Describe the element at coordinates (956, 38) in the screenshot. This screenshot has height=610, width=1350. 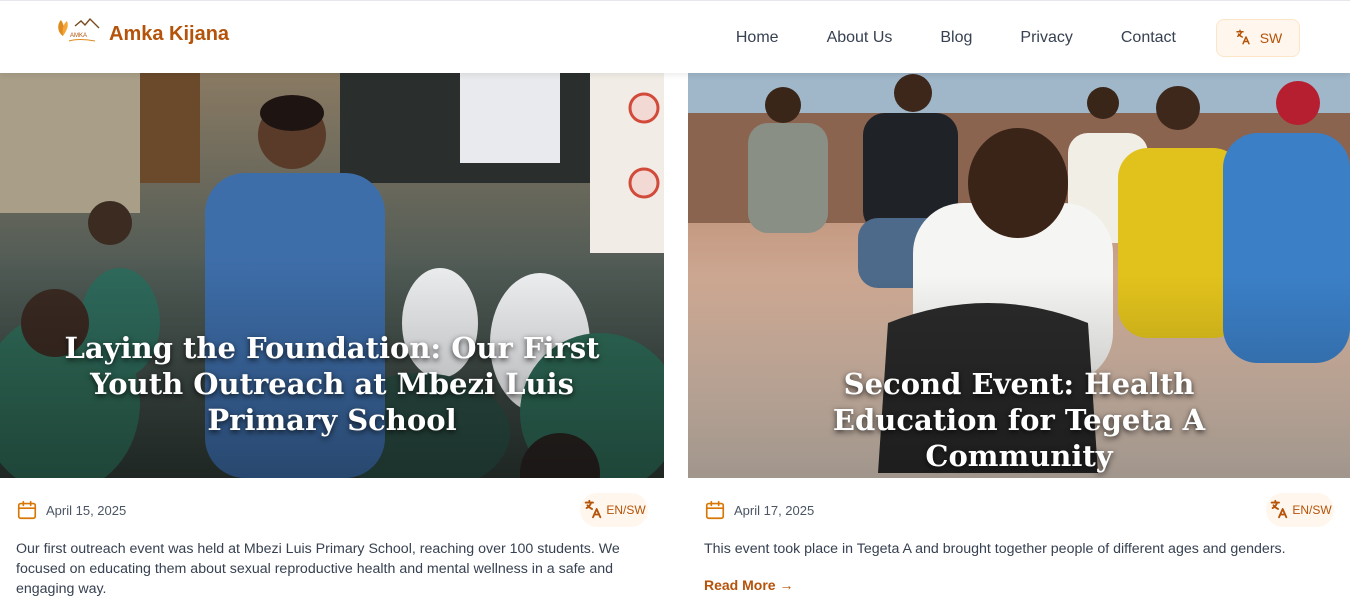
I see `nav-blog: Blog` at that location.